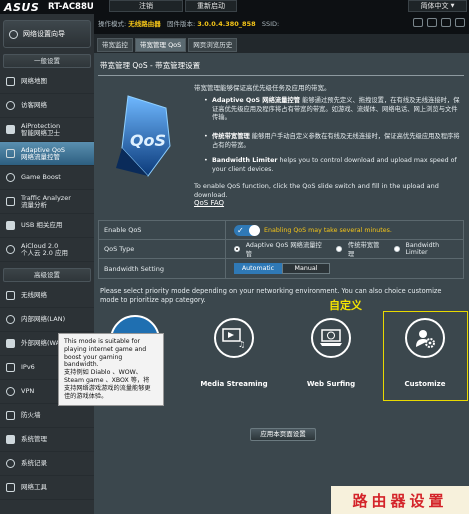  I want to click on language-select: 简体中文 ▼, so click(437, 6).